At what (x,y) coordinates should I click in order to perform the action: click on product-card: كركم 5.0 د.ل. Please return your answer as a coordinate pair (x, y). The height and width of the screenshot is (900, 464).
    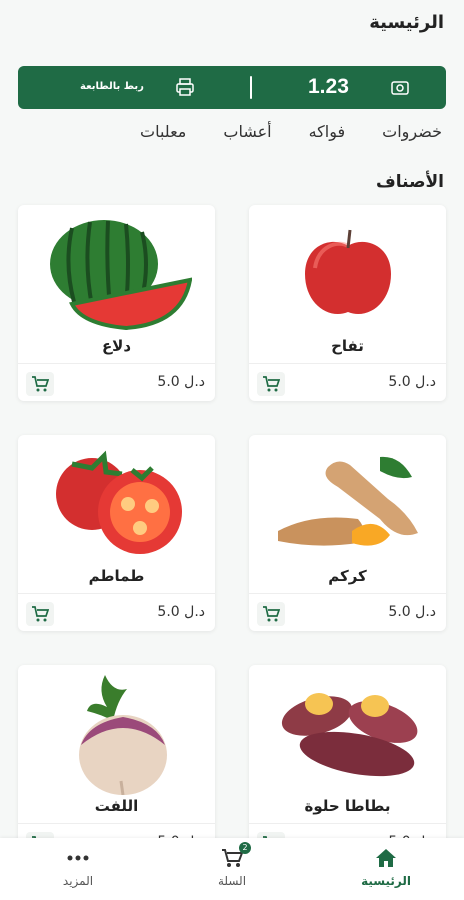
    Looking at the image, I should click on (347, 533).